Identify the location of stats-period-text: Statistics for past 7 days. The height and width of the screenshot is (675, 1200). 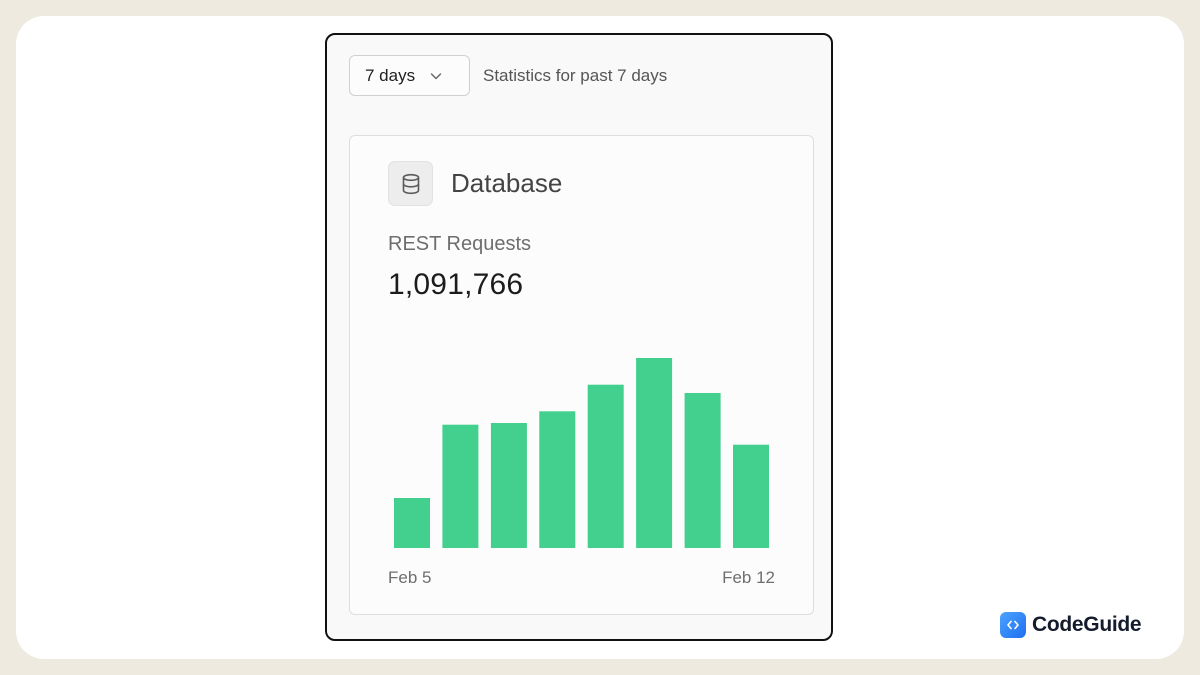
(575, 75).